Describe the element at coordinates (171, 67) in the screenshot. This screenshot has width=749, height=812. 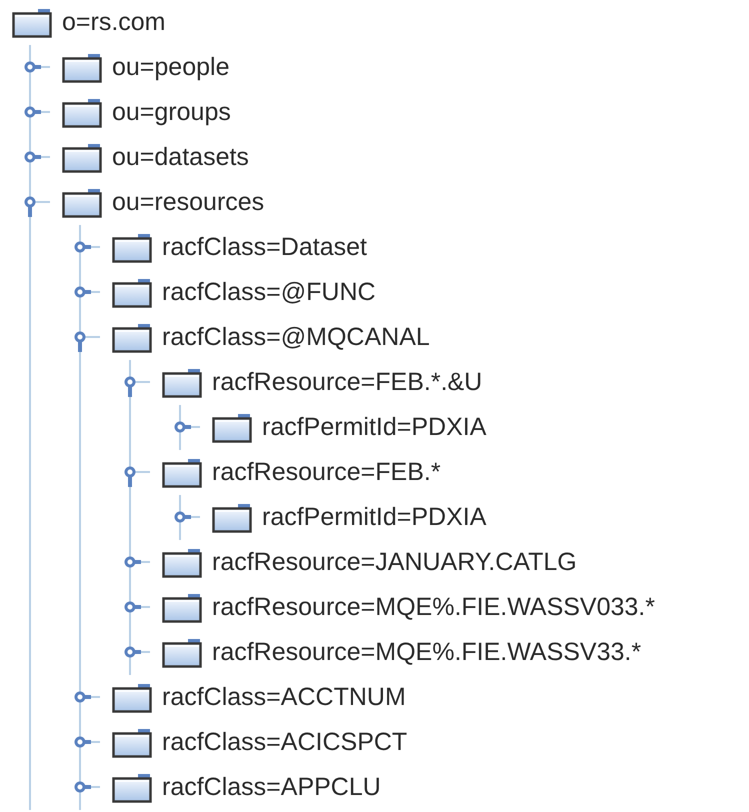
I see `node-label: ou=people` at that location.